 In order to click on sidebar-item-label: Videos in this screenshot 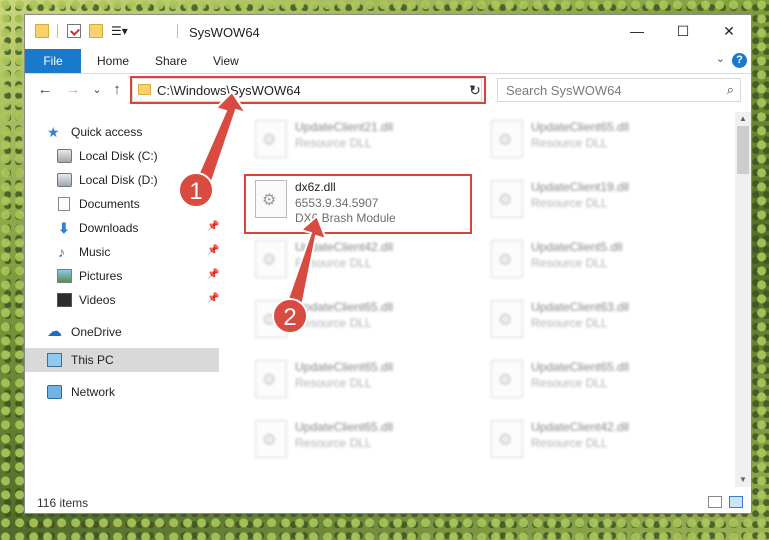, I will do `click(97, 300)`.